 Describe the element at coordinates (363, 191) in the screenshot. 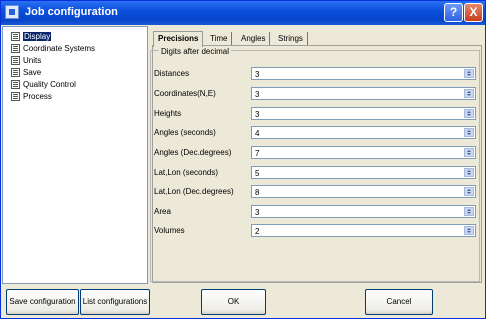

I see `latlon-dec-degrees-spinbox: 8` at that location.